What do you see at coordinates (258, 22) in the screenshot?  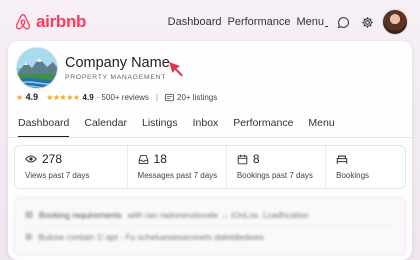 I see `topnav-performance: Performance` at bounding box center [258, 22].